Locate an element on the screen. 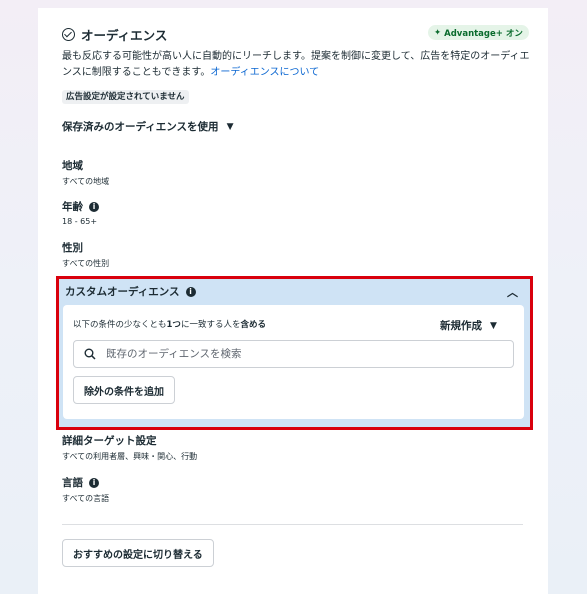 This screenshot has width=587, height=594. saved-audience-dropdown: 保存済みのオーディエンスを使用 ▼ is located at coordinates (147, 126).